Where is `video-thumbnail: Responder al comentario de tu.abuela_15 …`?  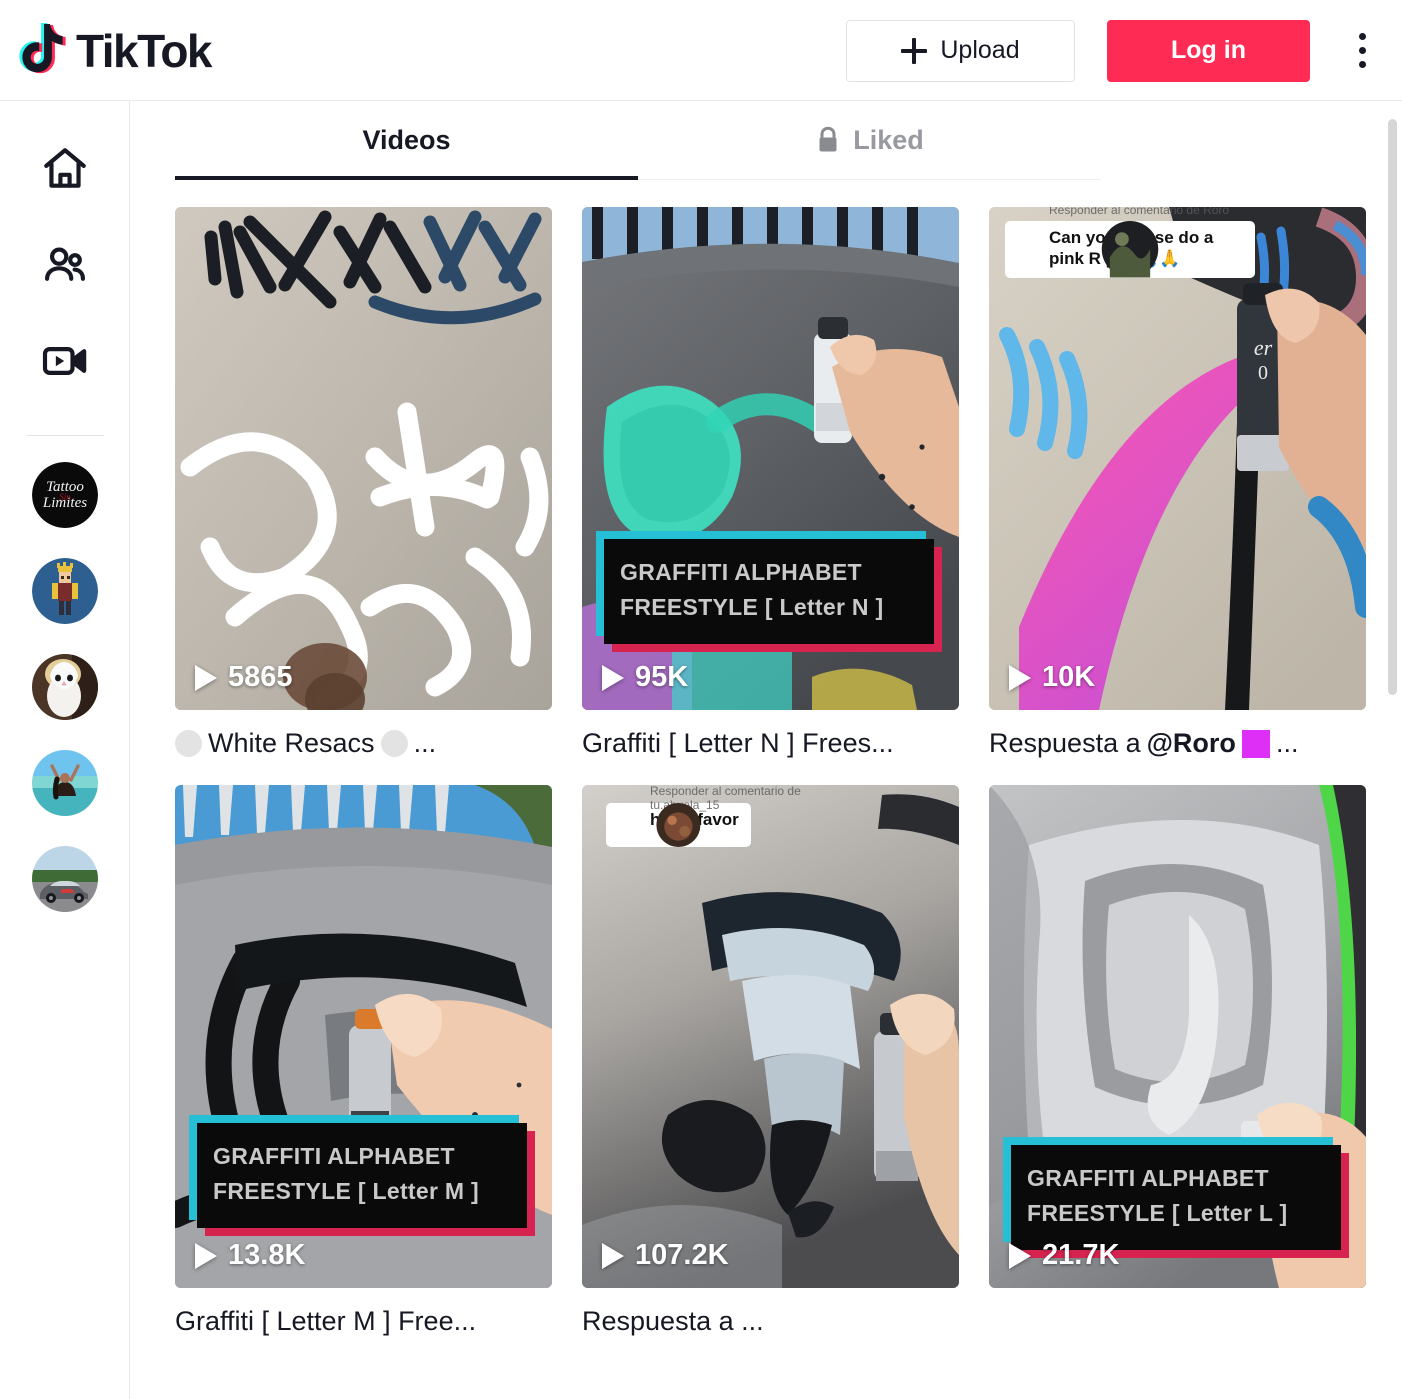 video-thumbnail: Responder al comentario de tu.abuela_15 … is located at coordinates (770, 1037).